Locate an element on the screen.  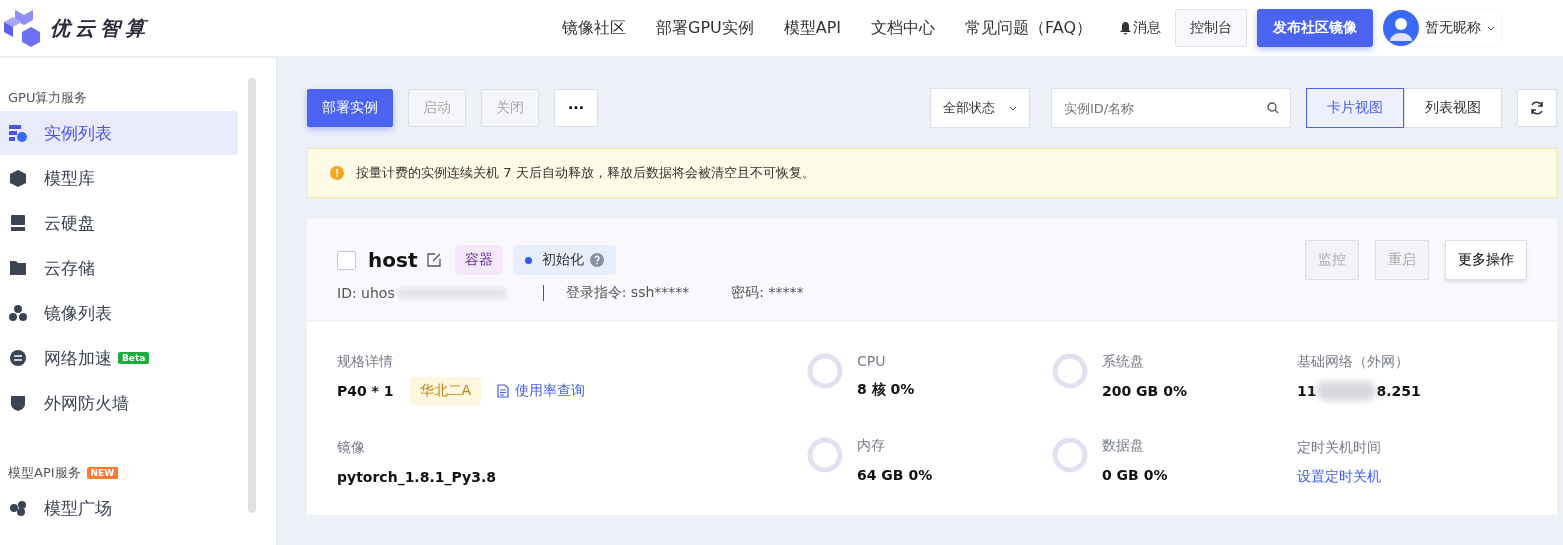
view-tab: 列表视图 is located at coordinates (1453, 108).